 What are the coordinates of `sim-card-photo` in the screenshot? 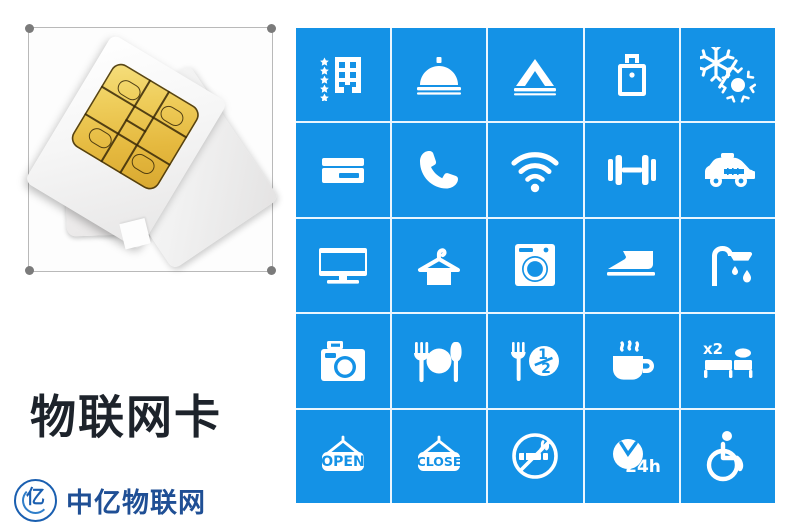 It's located at (152, 149).